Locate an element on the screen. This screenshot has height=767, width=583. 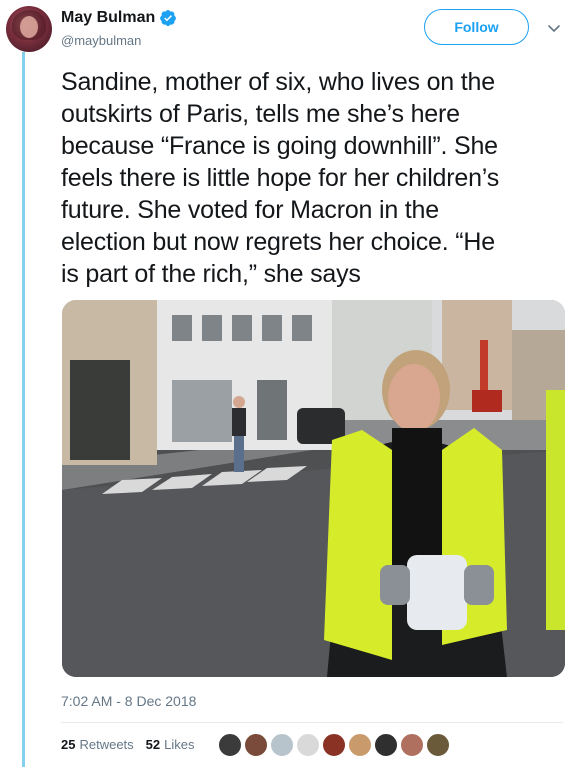
thread-line is located at coordinates (23, 409).